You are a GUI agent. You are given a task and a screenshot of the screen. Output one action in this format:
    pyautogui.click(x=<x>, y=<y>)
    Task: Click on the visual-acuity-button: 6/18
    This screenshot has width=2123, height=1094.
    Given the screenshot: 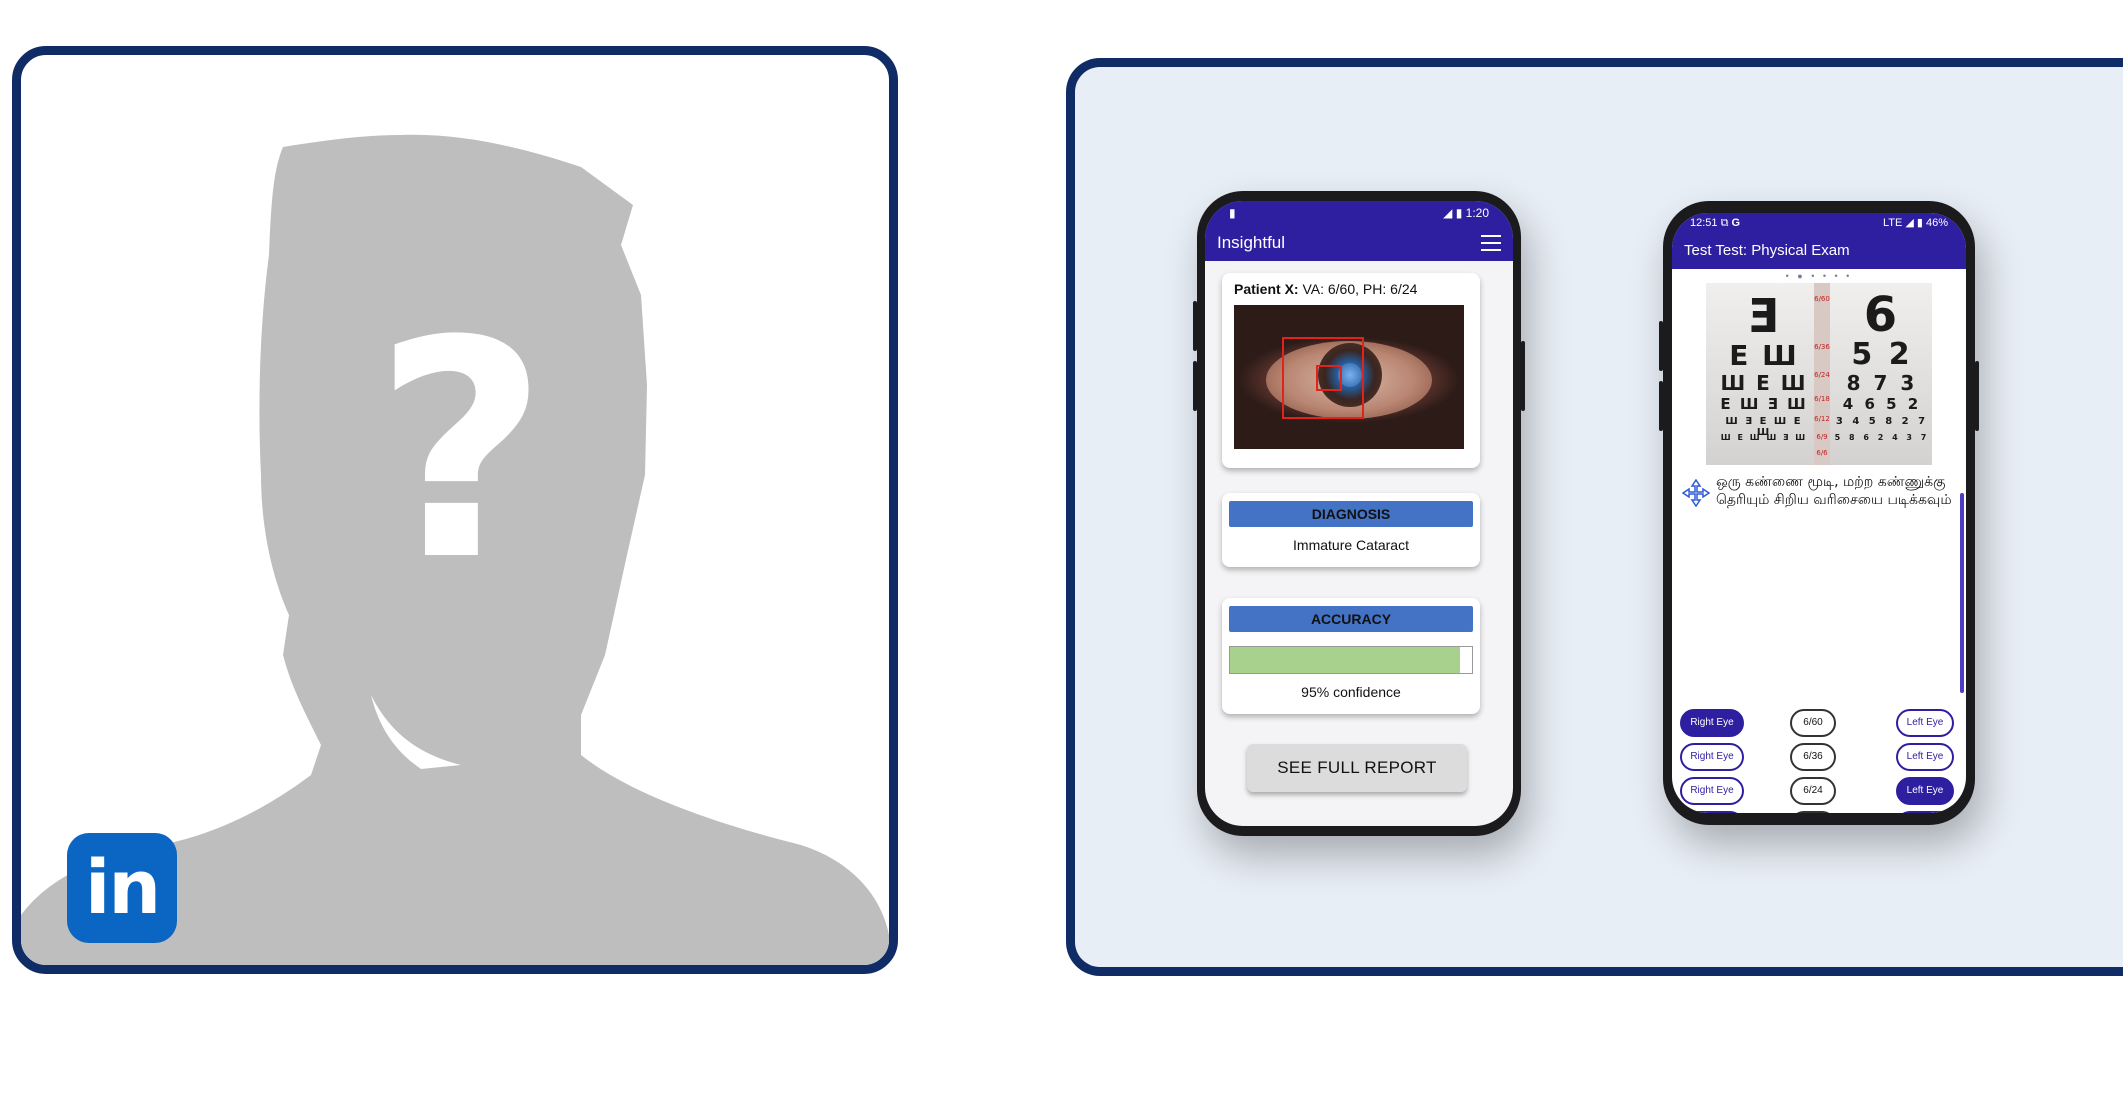 What is the action you would take?
    pyautogui.click(x=1813, y=812)
    